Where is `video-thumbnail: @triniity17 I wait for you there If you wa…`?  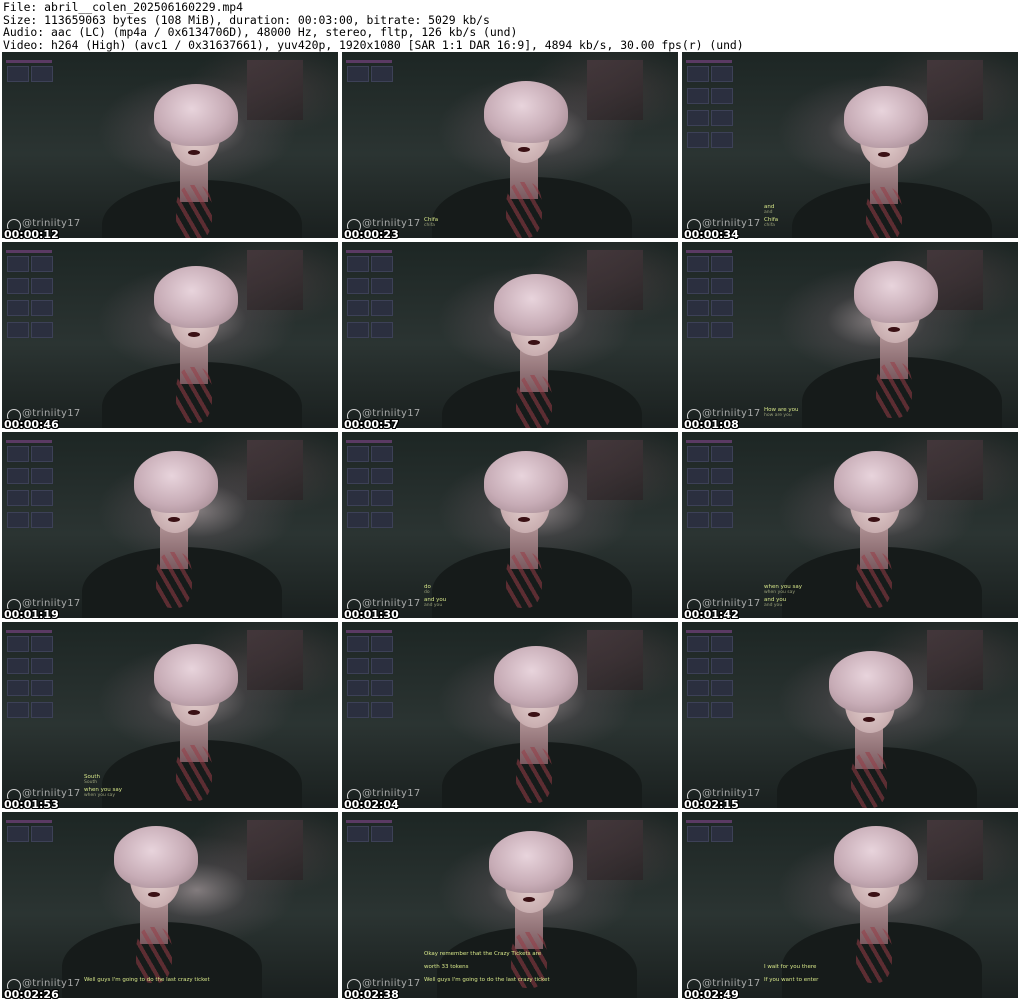
video-thumbnail: @triniity17 I wait for you there If you wa… is located at coordinates (850, 905).